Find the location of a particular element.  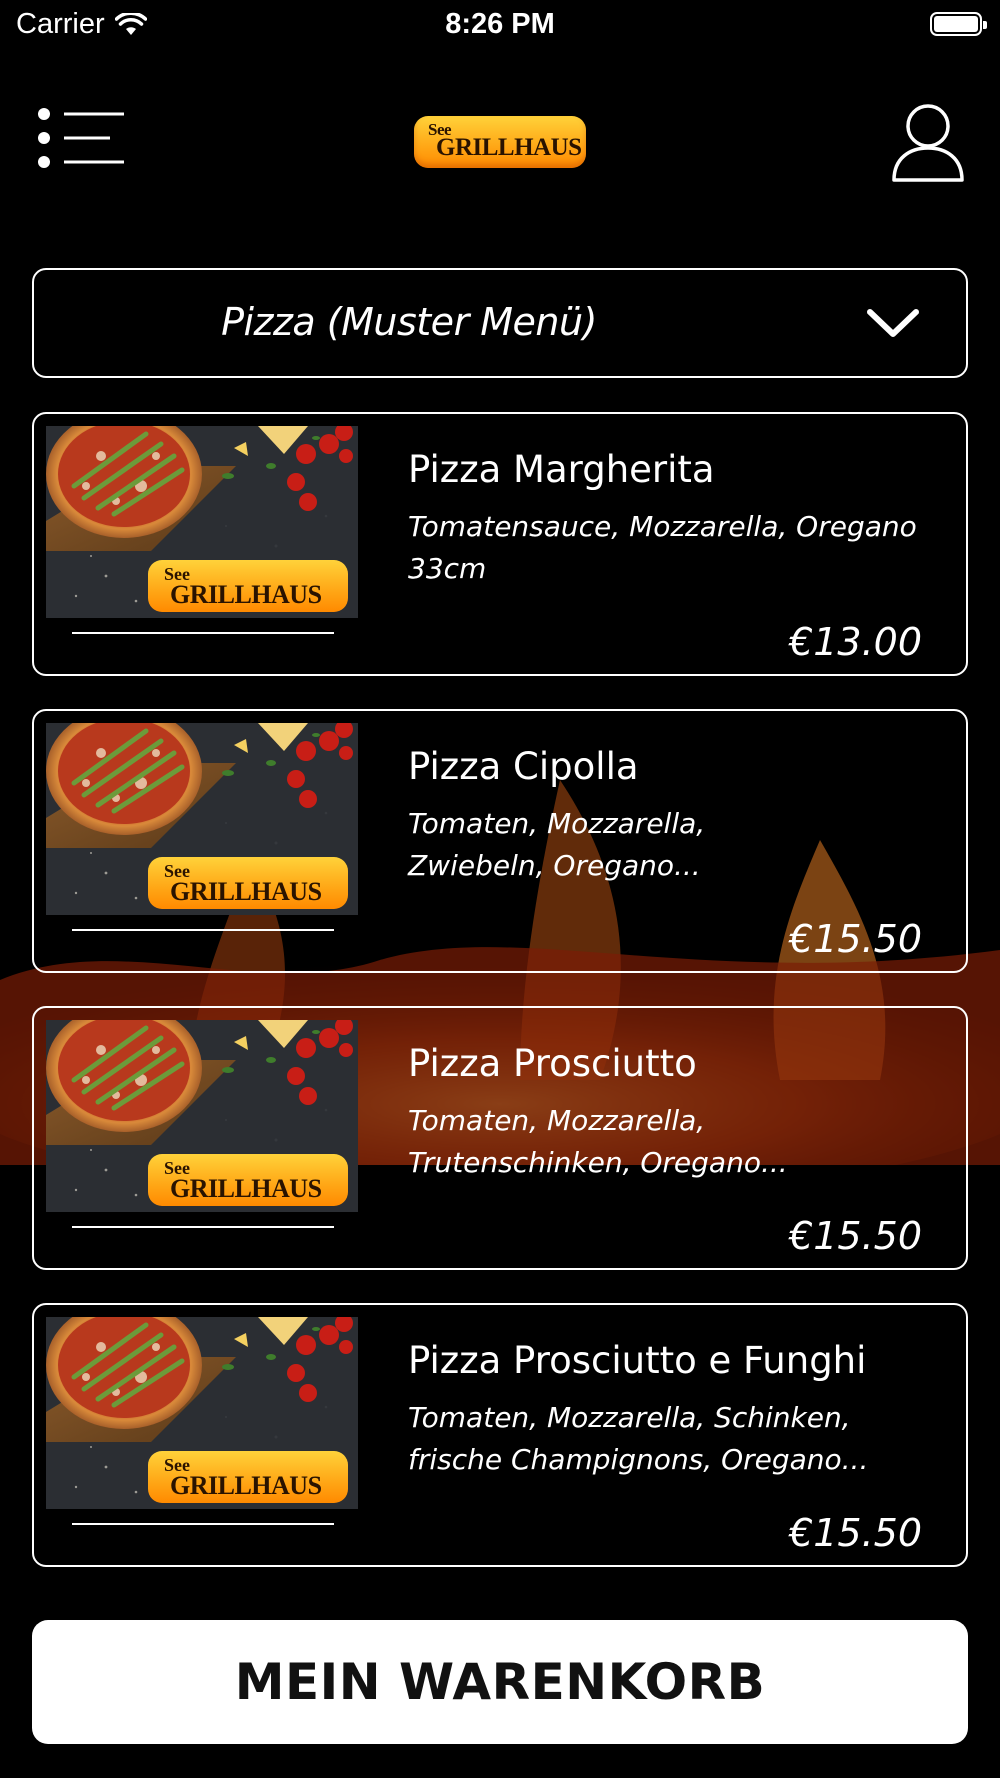

battery-nub is located at coordinates (985, 25).